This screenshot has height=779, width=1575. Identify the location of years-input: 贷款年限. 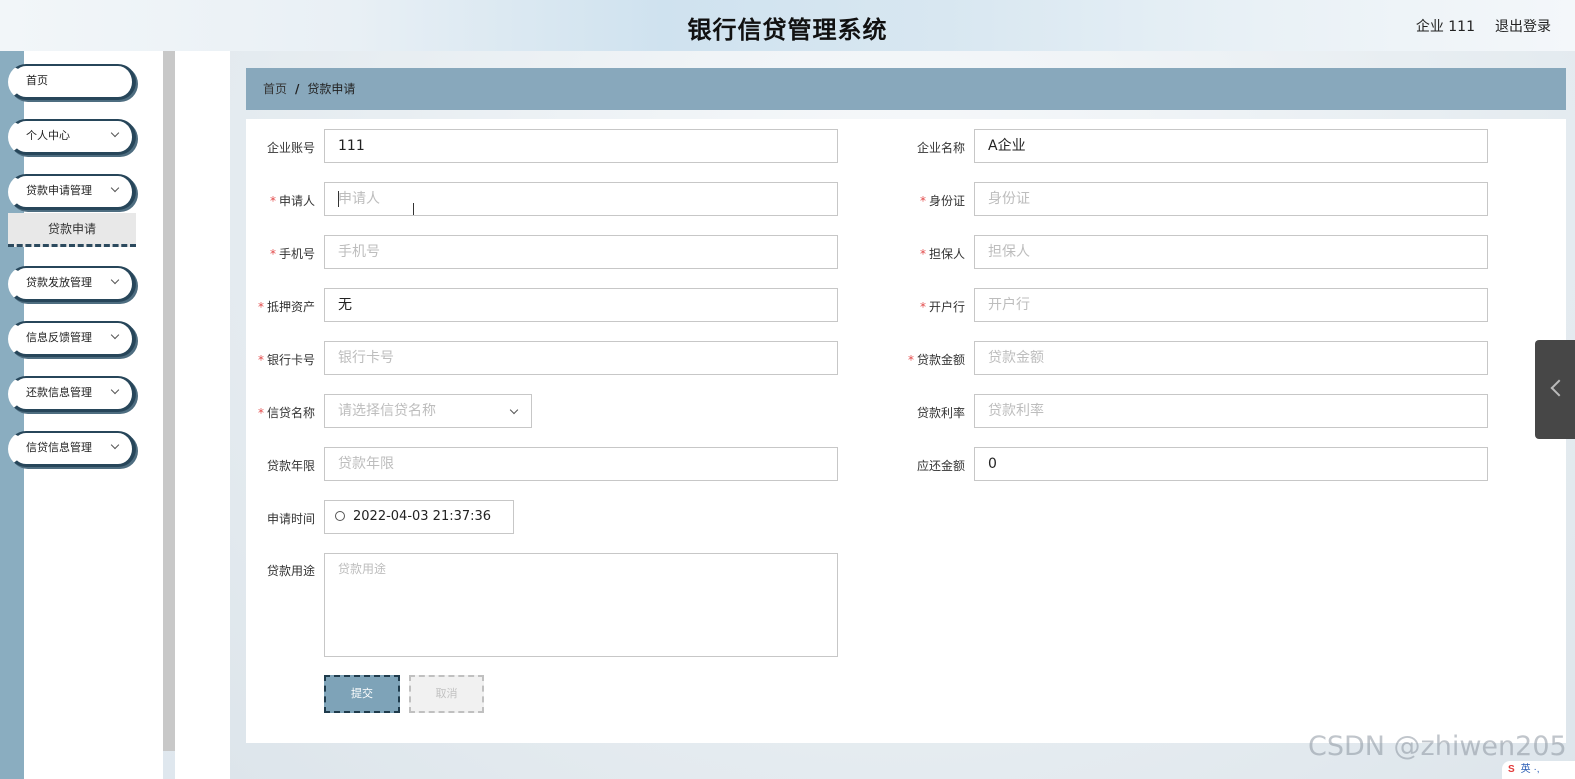
(581, 464).